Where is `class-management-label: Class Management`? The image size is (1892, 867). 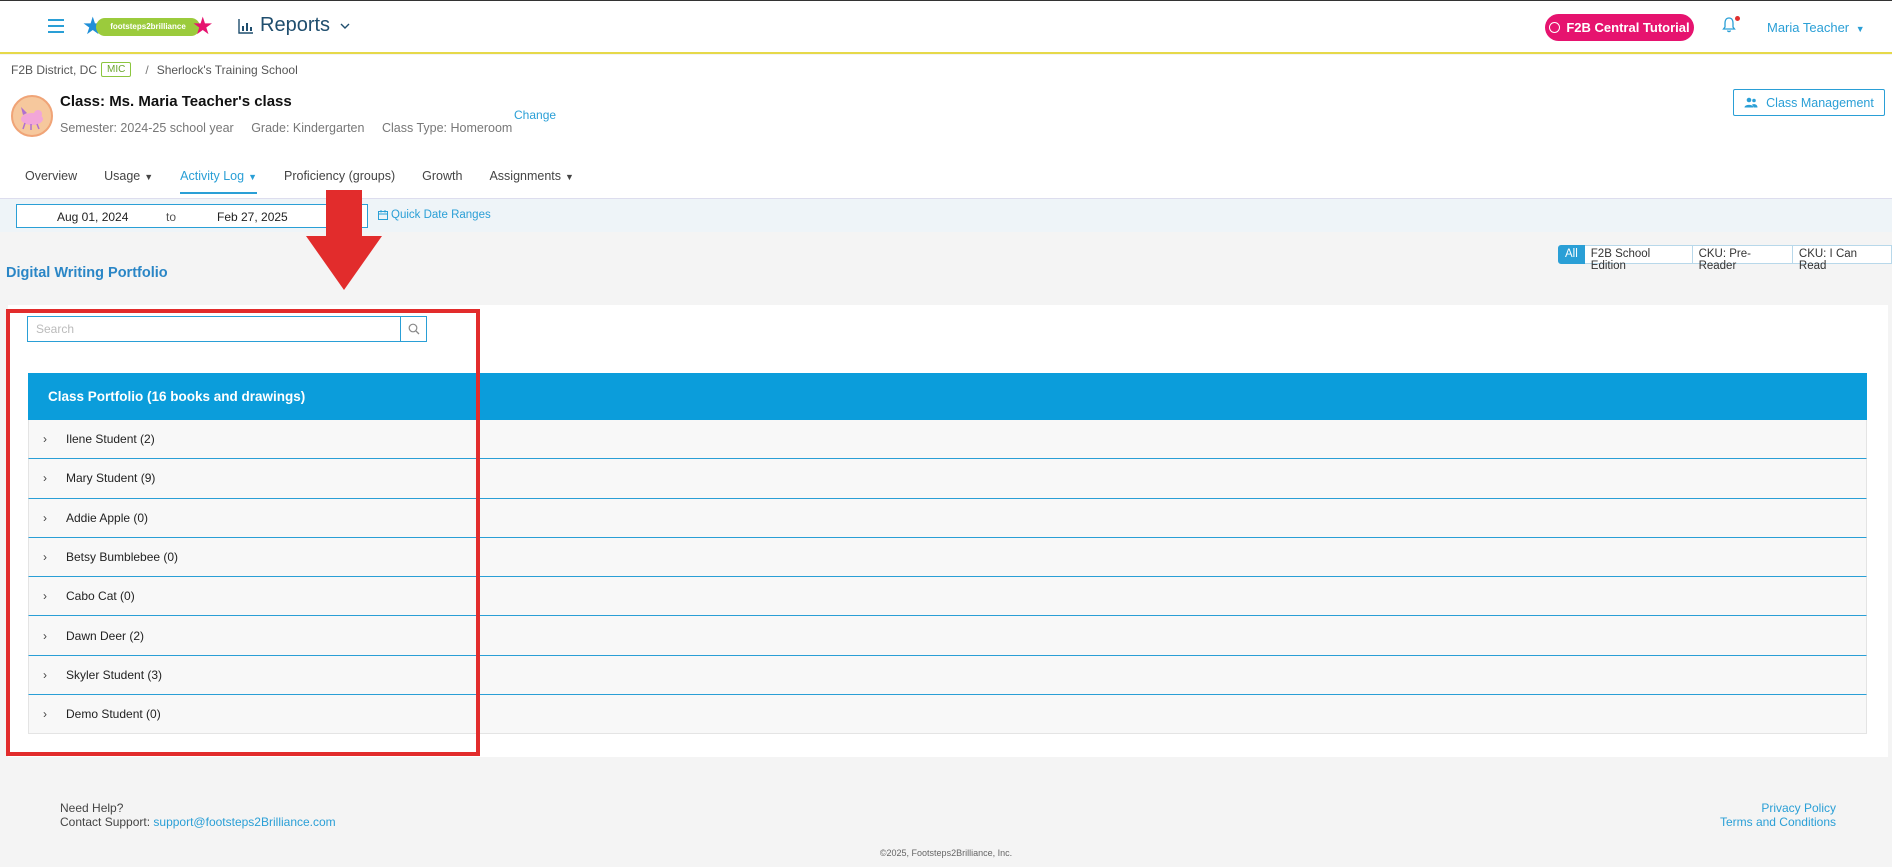 class-management-label: Class Management is located at coordinates (1820, 102).